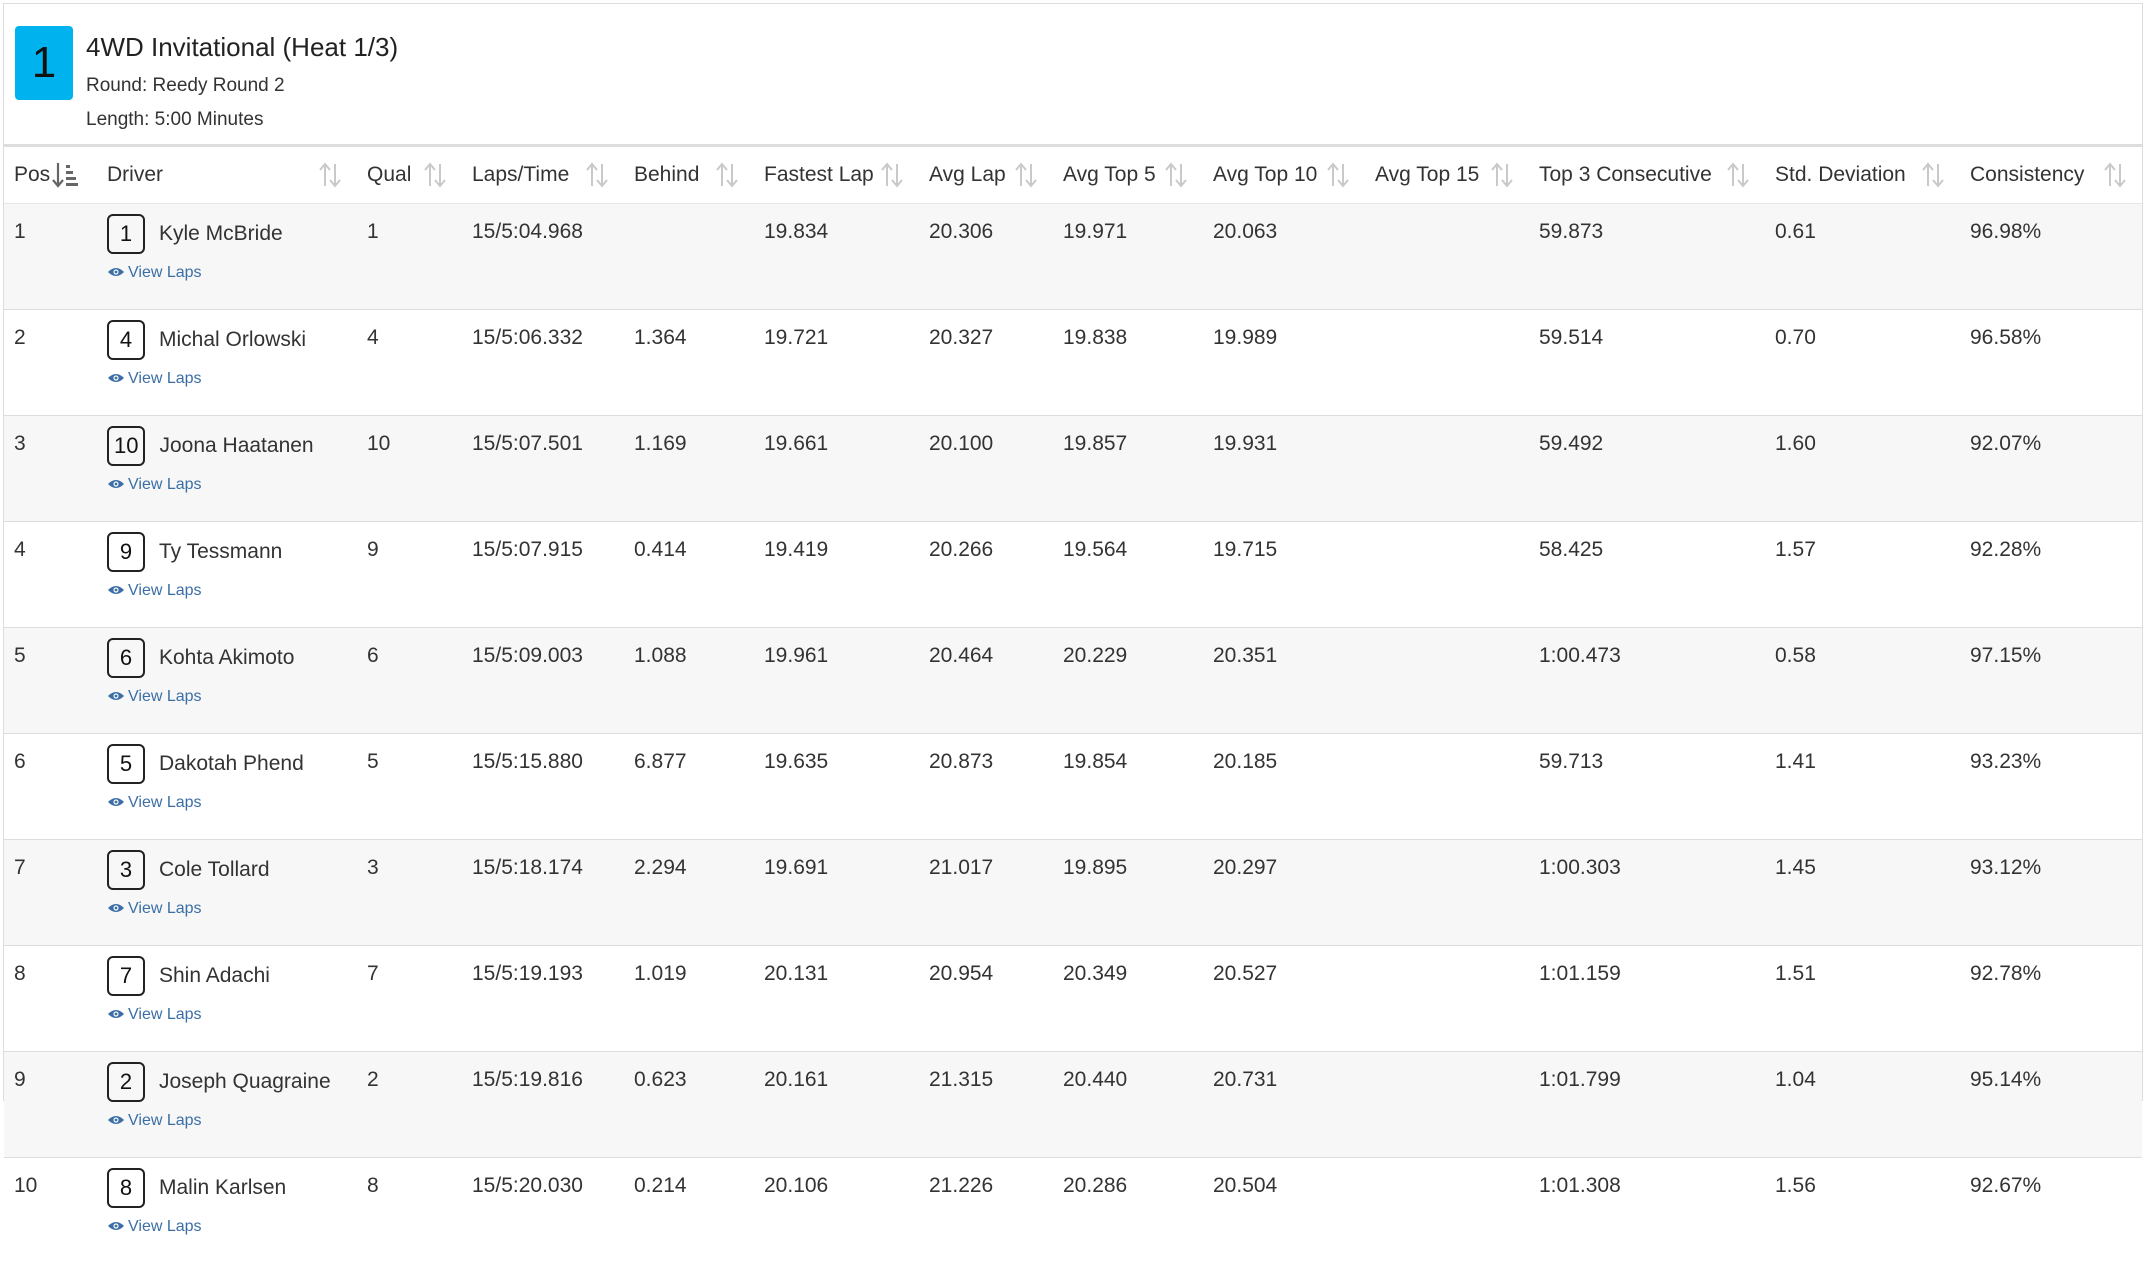  Describe the element at coordinates (689, 175) in the screenshot. I see `column-header-behind: Behind` at that location.